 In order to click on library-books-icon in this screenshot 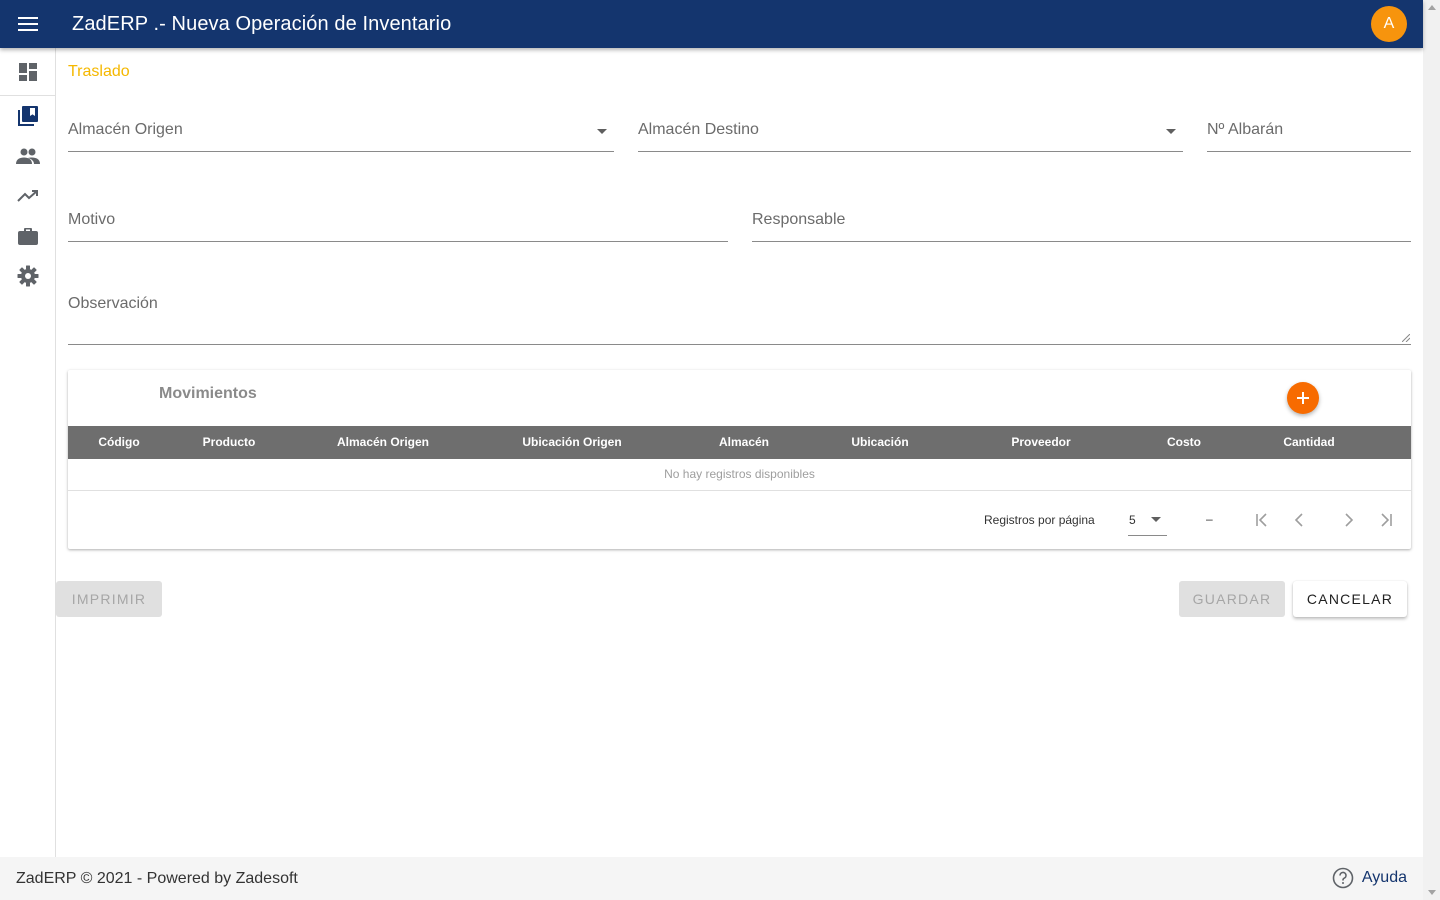, I will do `click(27, 116)`.